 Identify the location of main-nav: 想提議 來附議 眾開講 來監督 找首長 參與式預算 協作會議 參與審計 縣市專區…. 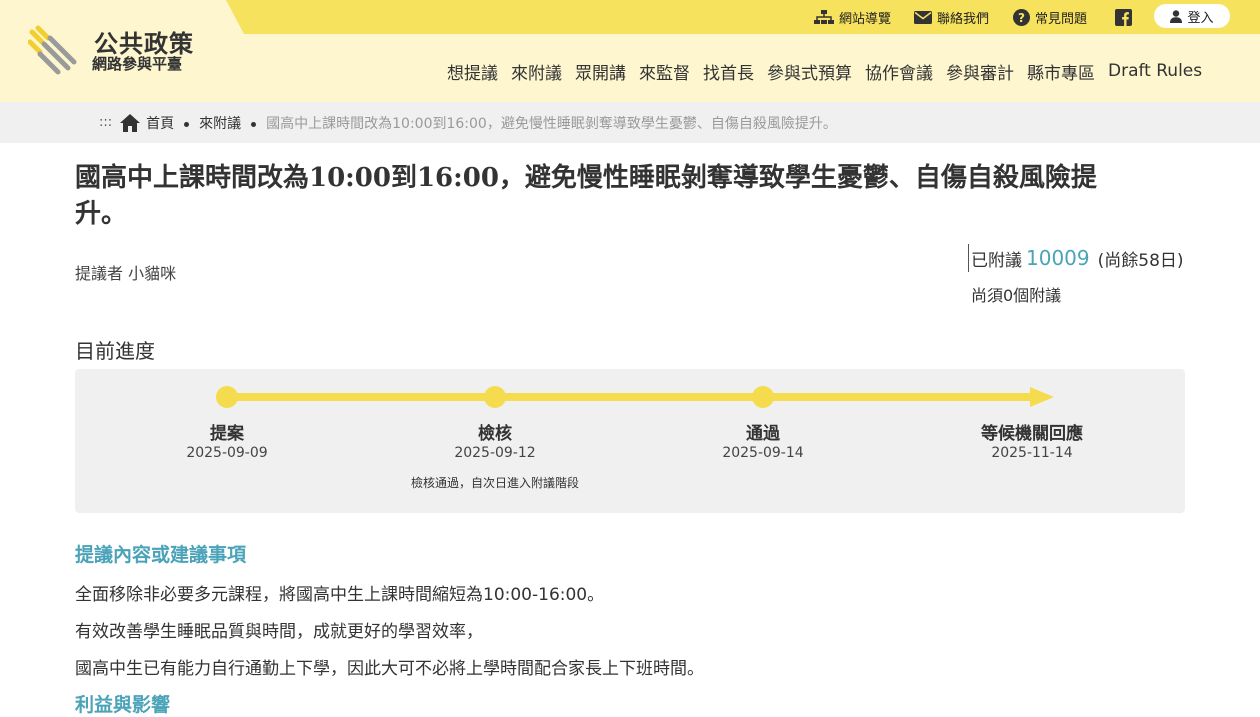
(824, 71).